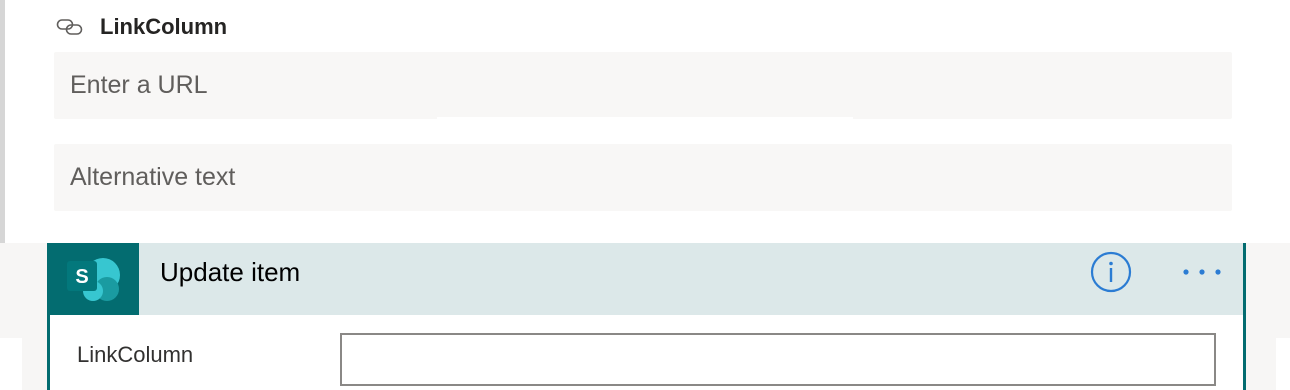  What do you see at coordinates (1202, 272) in the screenshot?
I see `more-options-icon` at bounding box center [1202, 272].